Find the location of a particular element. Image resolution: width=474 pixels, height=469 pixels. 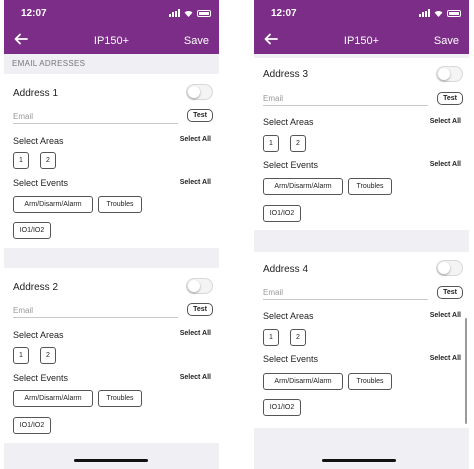

address-2-title: Address 2 is located at coordinates (36, 287).